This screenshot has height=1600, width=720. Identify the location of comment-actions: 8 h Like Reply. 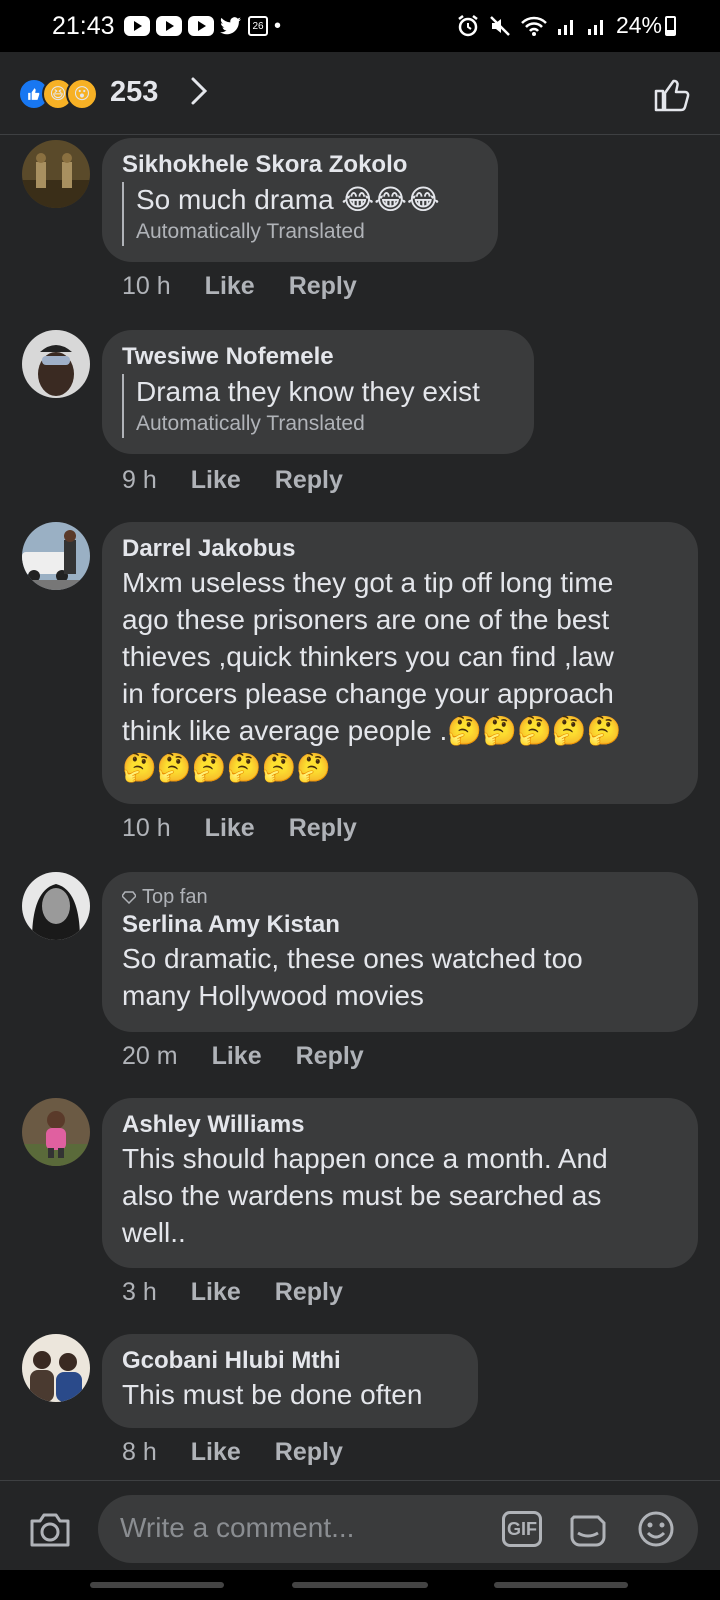
(232, 1452).